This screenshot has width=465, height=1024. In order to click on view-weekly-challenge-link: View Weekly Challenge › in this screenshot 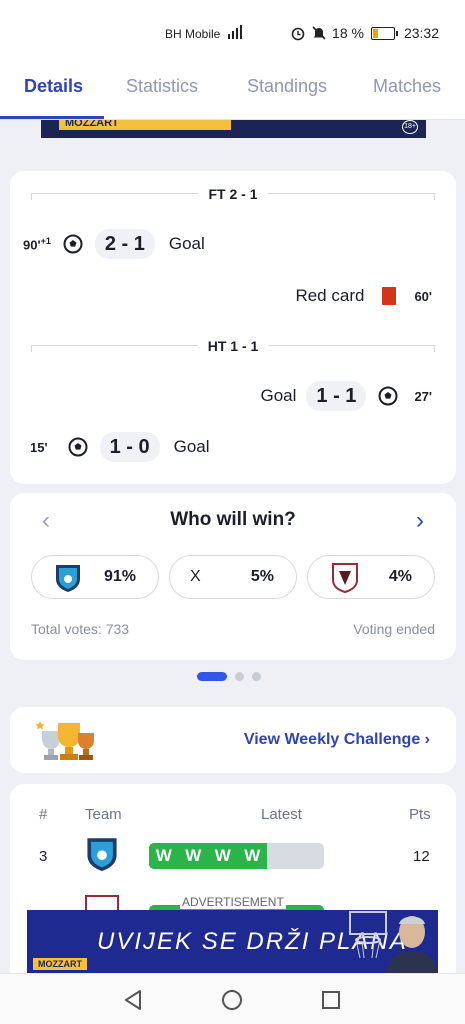, I will do `click(337, 740)`.